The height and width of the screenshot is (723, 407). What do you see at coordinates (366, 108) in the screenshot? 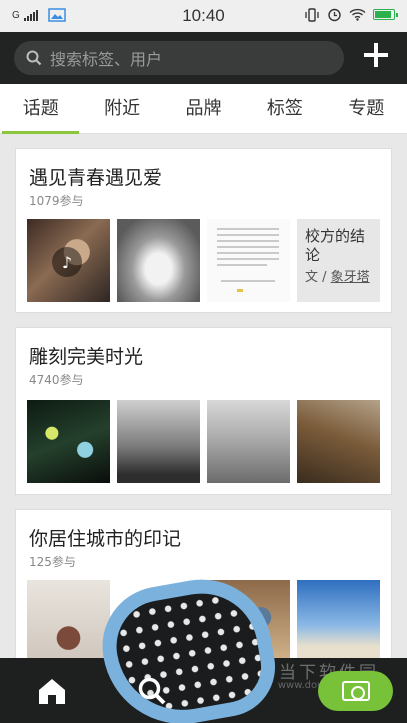
I see `tab-specials: 专题` at bounding box center [366, 108].